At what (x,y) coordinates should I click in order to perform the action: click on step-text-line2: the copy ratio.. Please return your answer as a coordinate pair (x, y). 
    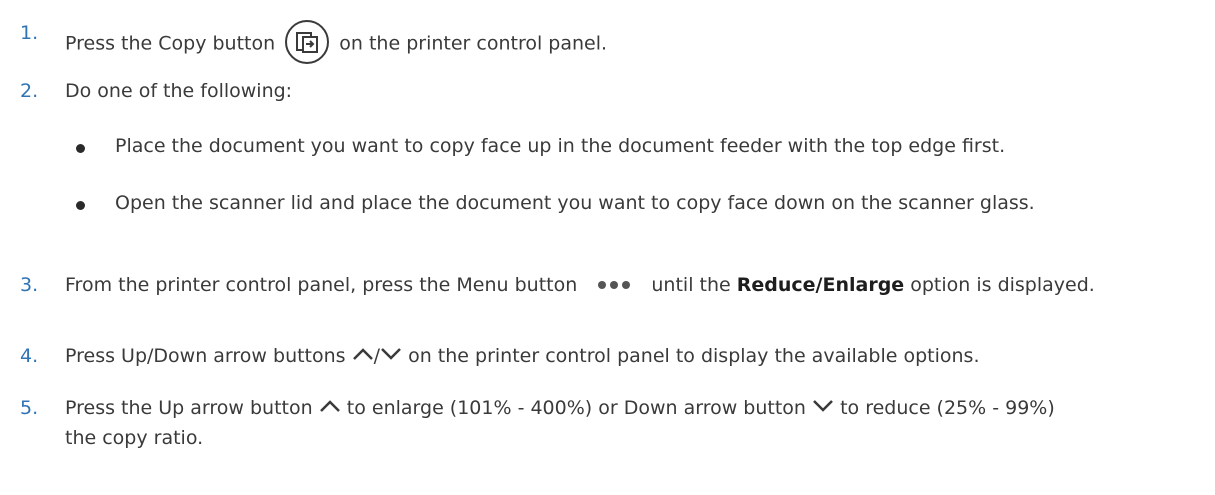
    Looking at the image, I should click on (134, 438).